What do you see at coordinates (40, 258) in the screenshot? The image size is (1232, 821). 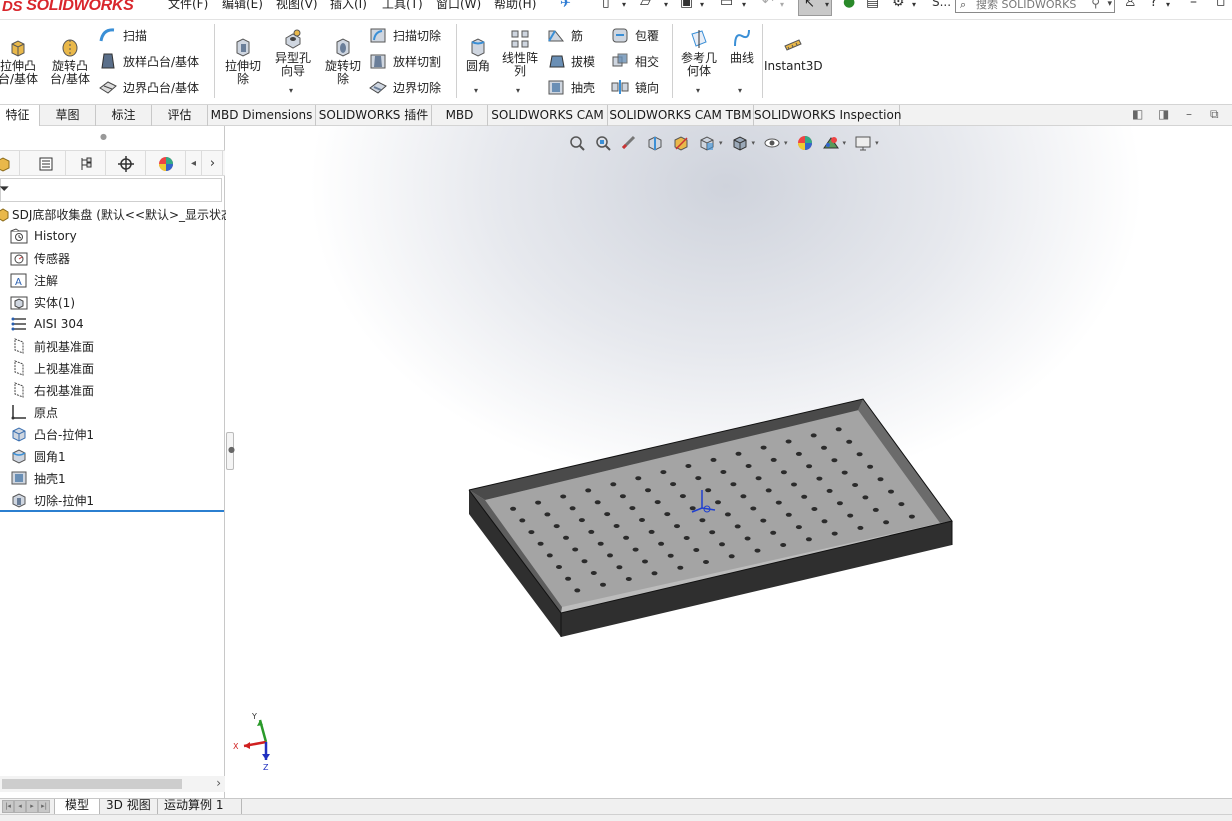 I see `tree-item: 传感器` at bounding box center [40, 258].